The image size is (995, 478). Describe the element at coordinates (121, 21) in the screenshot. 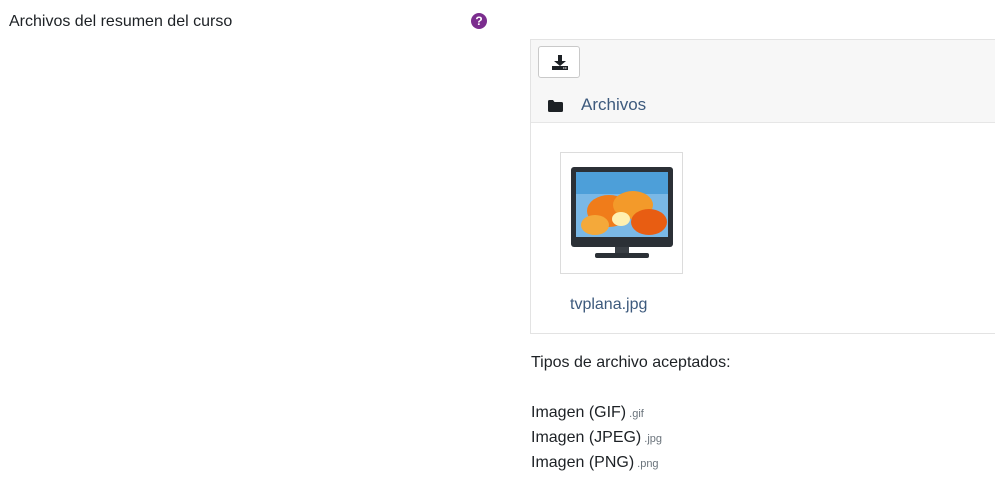

I see `field-label: Archivos del resumen del curso` at that location.